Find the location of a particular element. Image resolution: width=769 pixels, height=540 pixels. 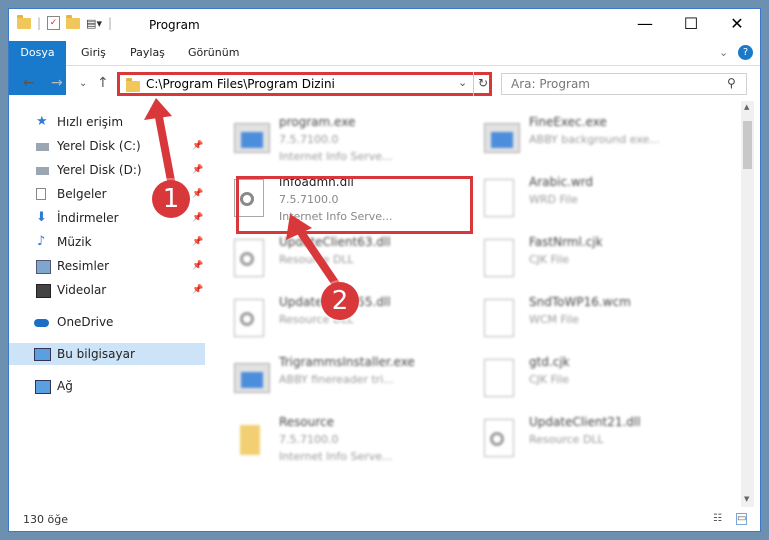

sidebar-item-local-disk-d: Yerel Disk (D:) 📌 is located at coordinates (107, 170).